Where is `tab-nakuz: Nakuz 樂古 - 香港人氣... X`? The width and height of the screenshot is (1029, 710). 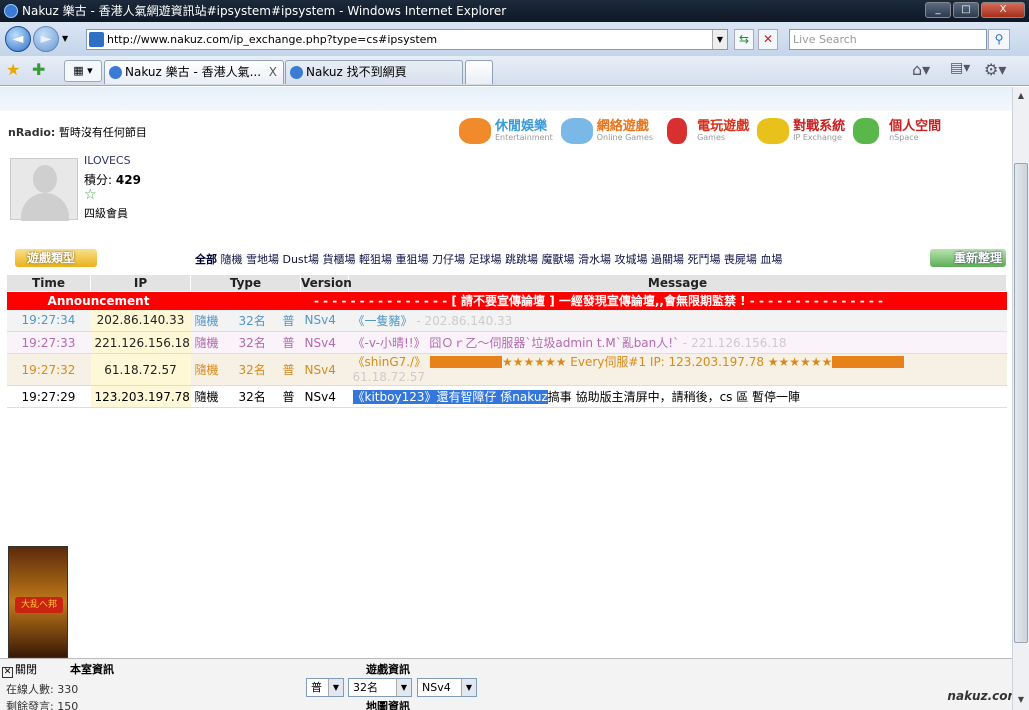 tab-nakuz: Nakuz 樂古 - 香港人氣... X is located at coordinates (194, 72).